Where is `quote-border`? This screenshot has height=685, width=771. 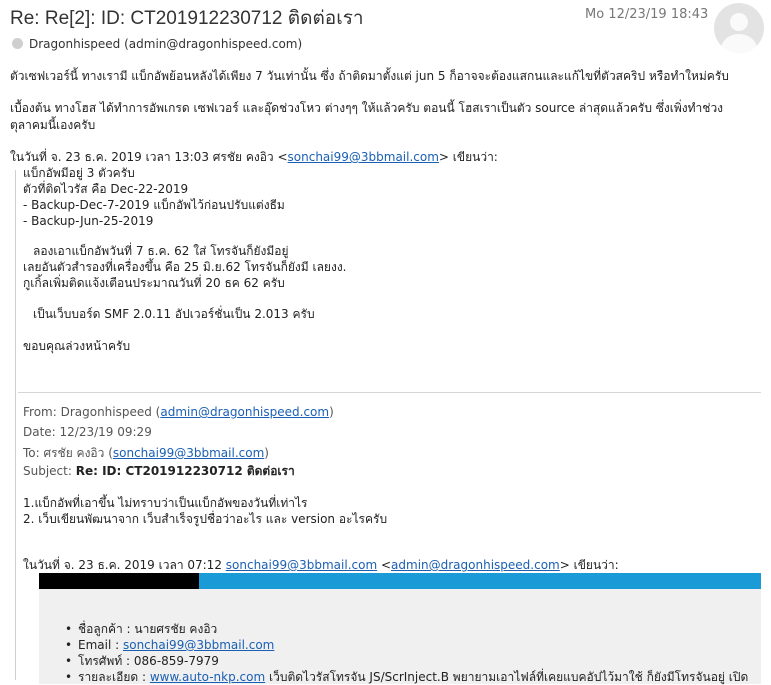
quote-border is located at coordinates (15, 425).